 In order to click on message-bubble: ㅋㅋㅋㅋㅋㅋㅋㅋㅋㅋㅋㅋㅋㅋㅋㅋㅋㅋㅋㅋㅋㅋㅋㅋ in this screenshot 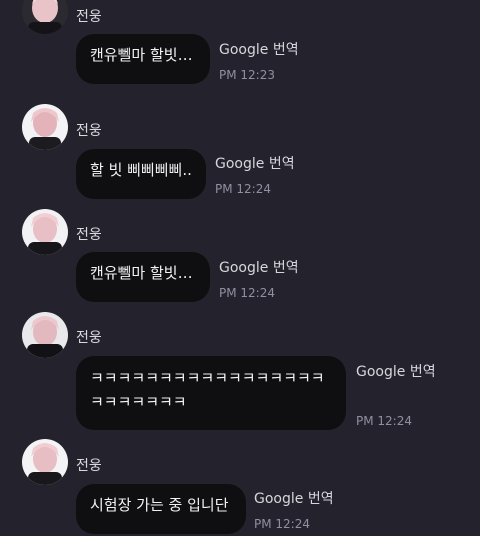, I will do `click(211, 393)`.